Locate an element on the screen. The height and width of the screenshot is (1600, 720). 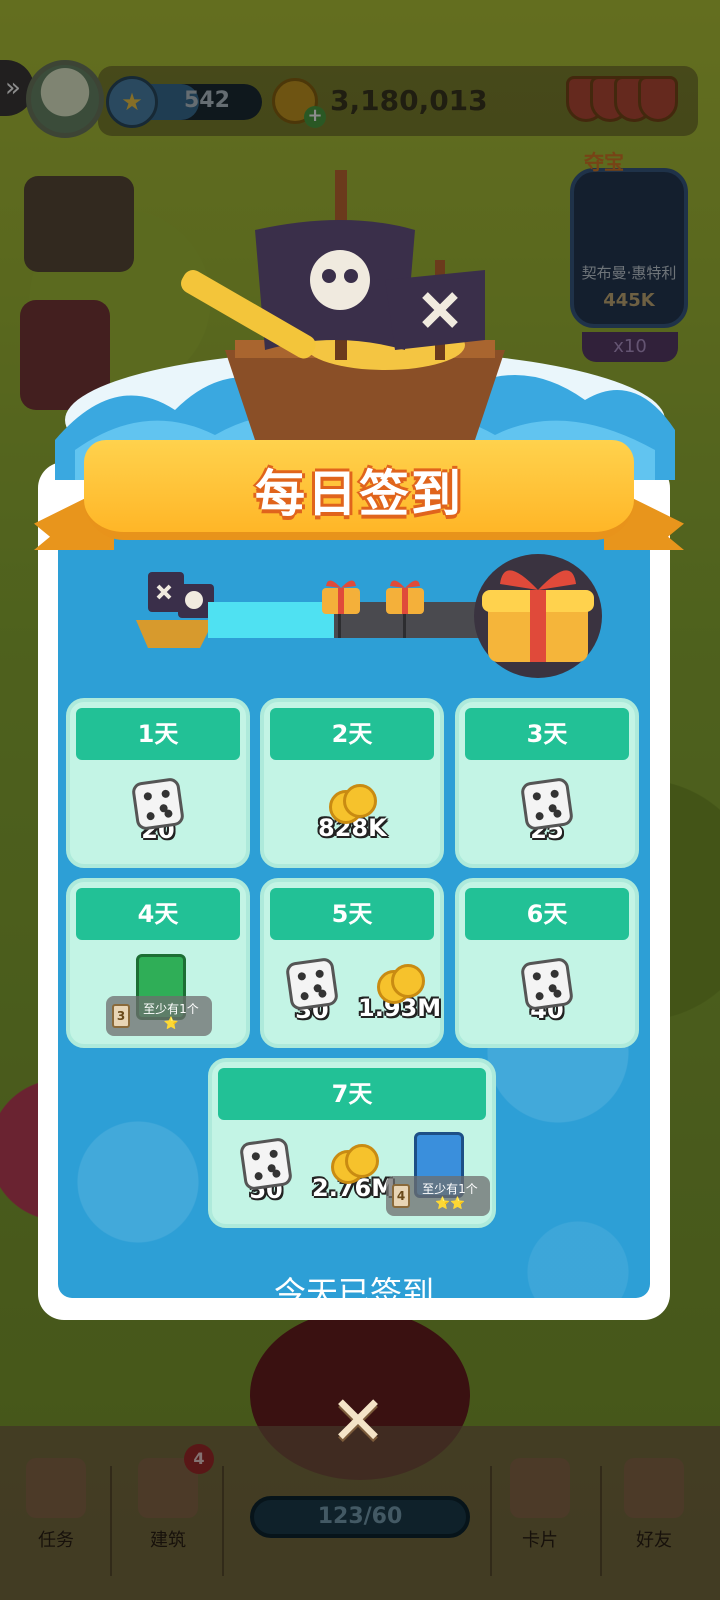
pack-stars: ⭐ is located at coordinates (171, 1023).